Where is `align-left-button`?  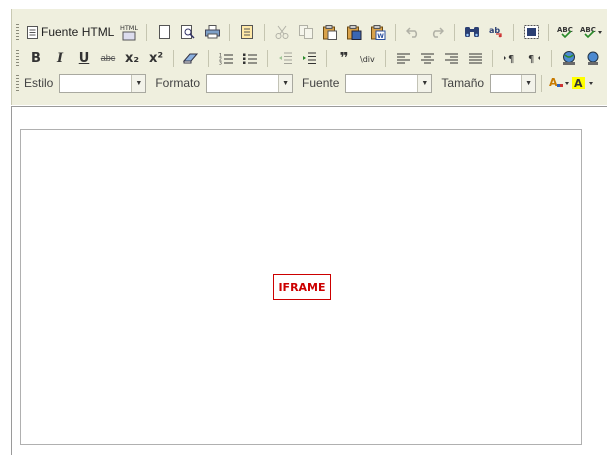
align-left-button is located at coordinates (403, 58).